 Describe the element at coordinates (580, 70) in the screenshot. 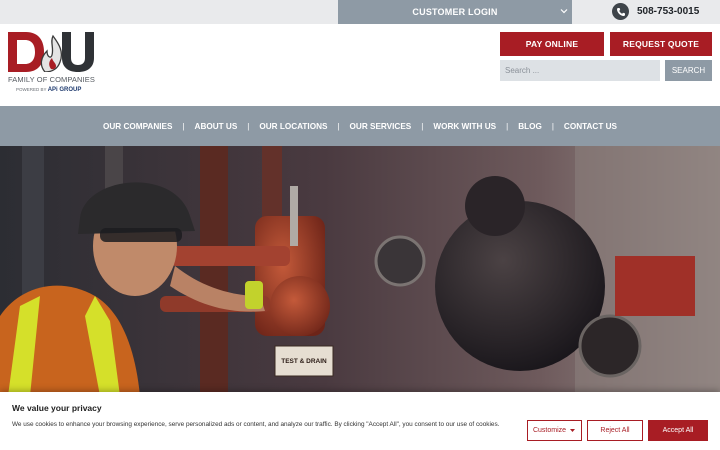

I see `search-input` at that location.